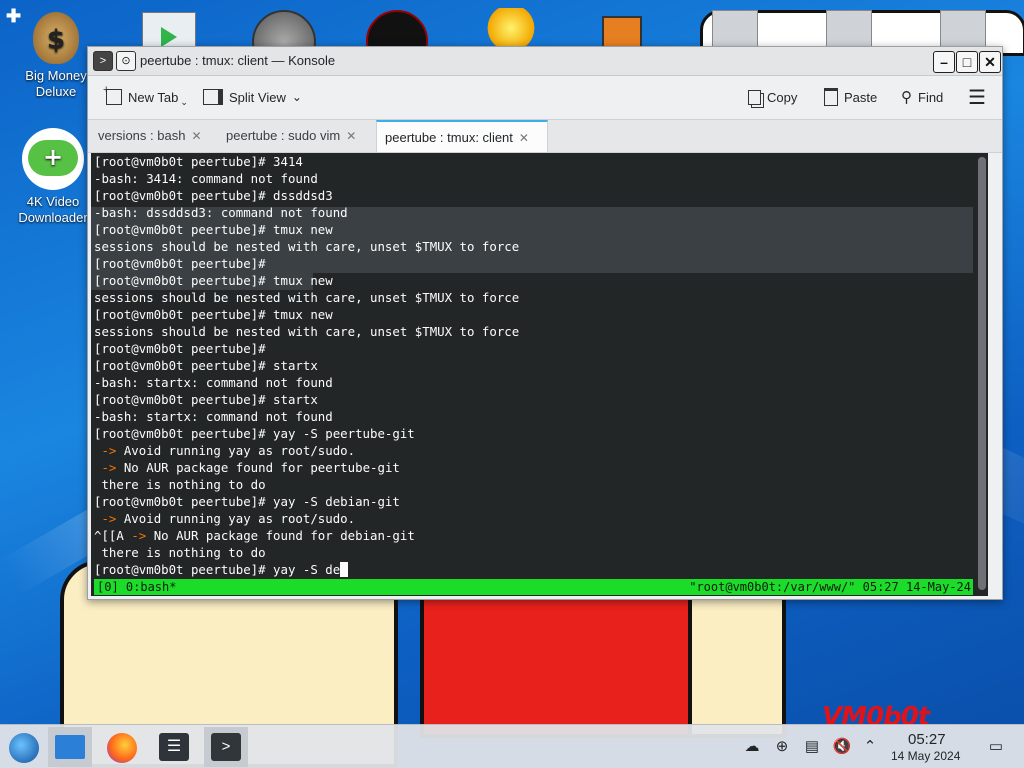 Image resolution: width=1024 pixels, height=768 pixels. I want to click on cloud-download-icon: +, so click(53, 159).